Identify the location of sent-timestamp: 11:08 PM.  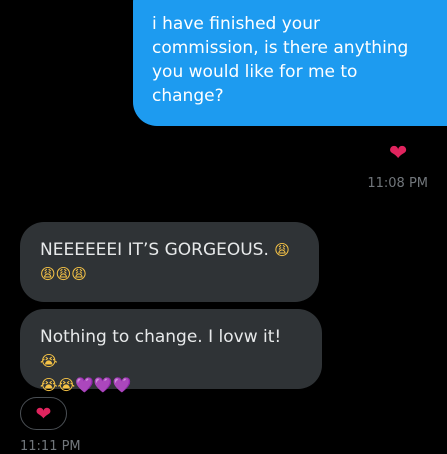
(397, 183).